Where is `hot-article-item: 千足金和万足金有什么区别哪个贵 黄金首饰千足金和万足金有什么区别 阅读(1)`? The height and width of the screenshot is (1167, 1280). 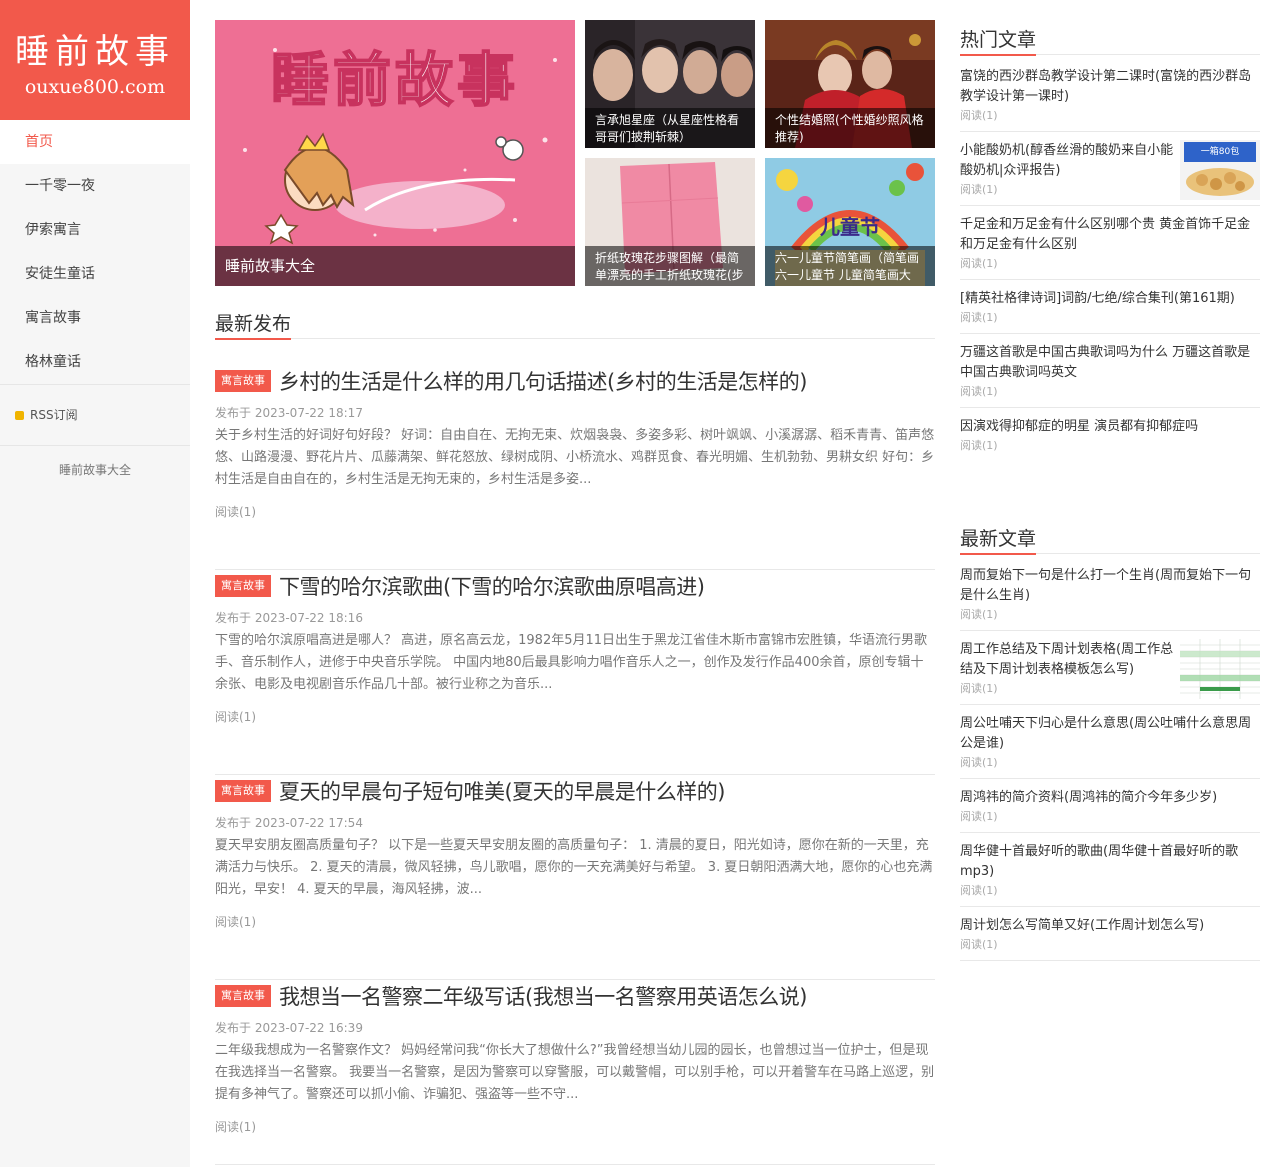
hot-article-item: 千足金和万足金有什么区别哪个贵 黄金首饰千足金和万足金有什么区别 阅读(1) is located at coordinates (1110, 243).